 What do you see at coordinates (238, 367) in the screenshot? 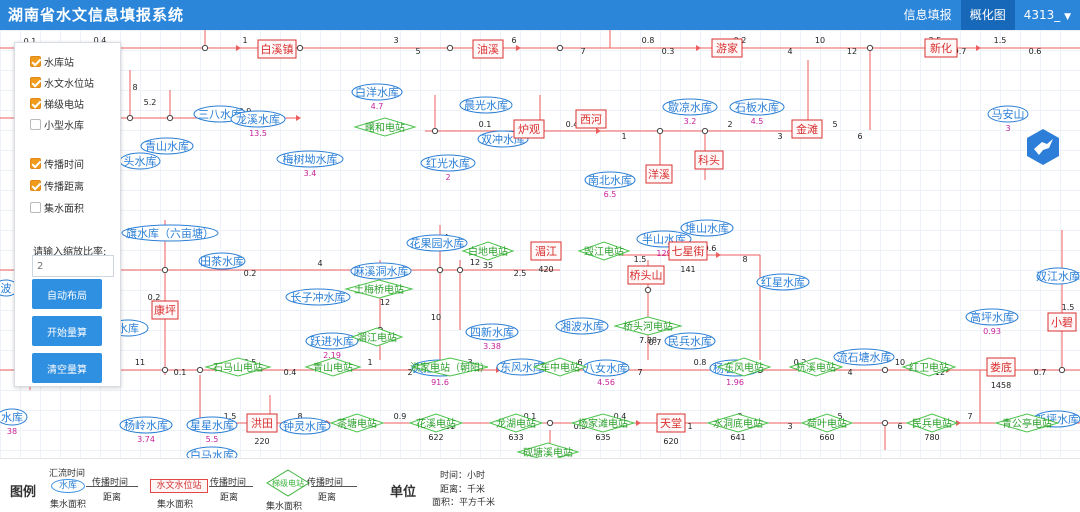
I see `hydropower-node: 石马山电站` at bounding box center [238, 367].